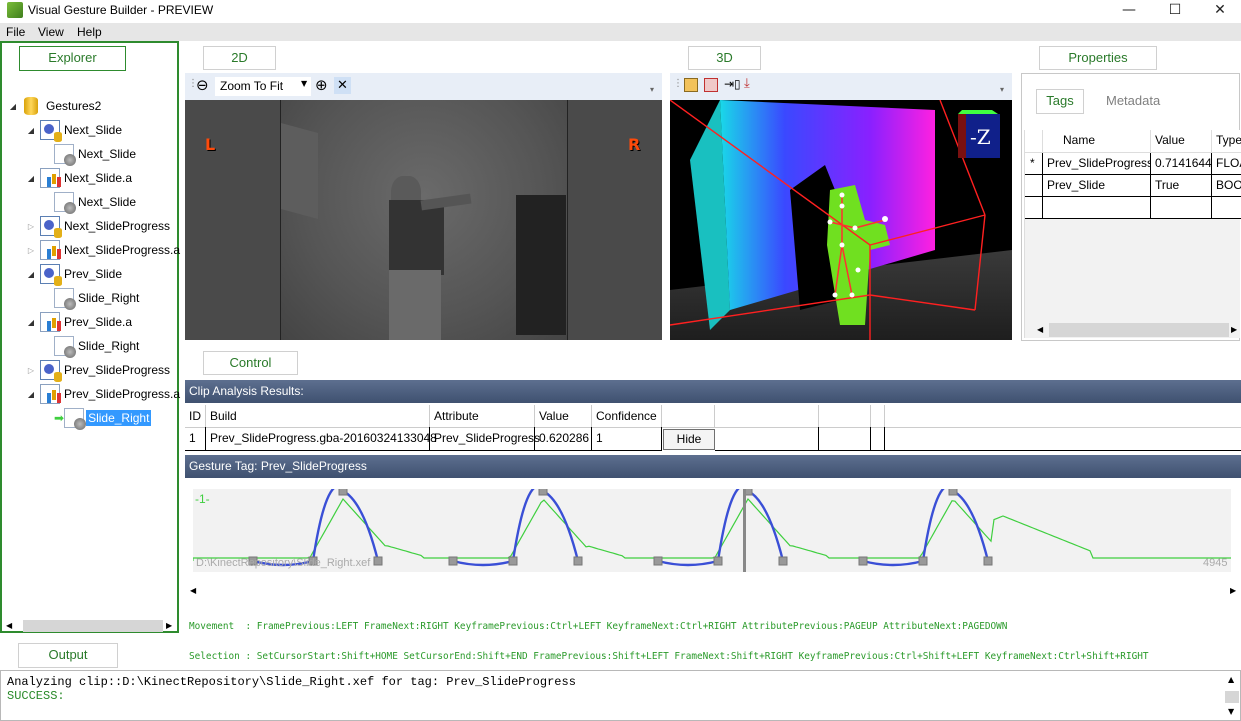 The height and width of the screenshot is (721, 1241). I want to click on cell-value: 0.7141644, so click(1181, 164).